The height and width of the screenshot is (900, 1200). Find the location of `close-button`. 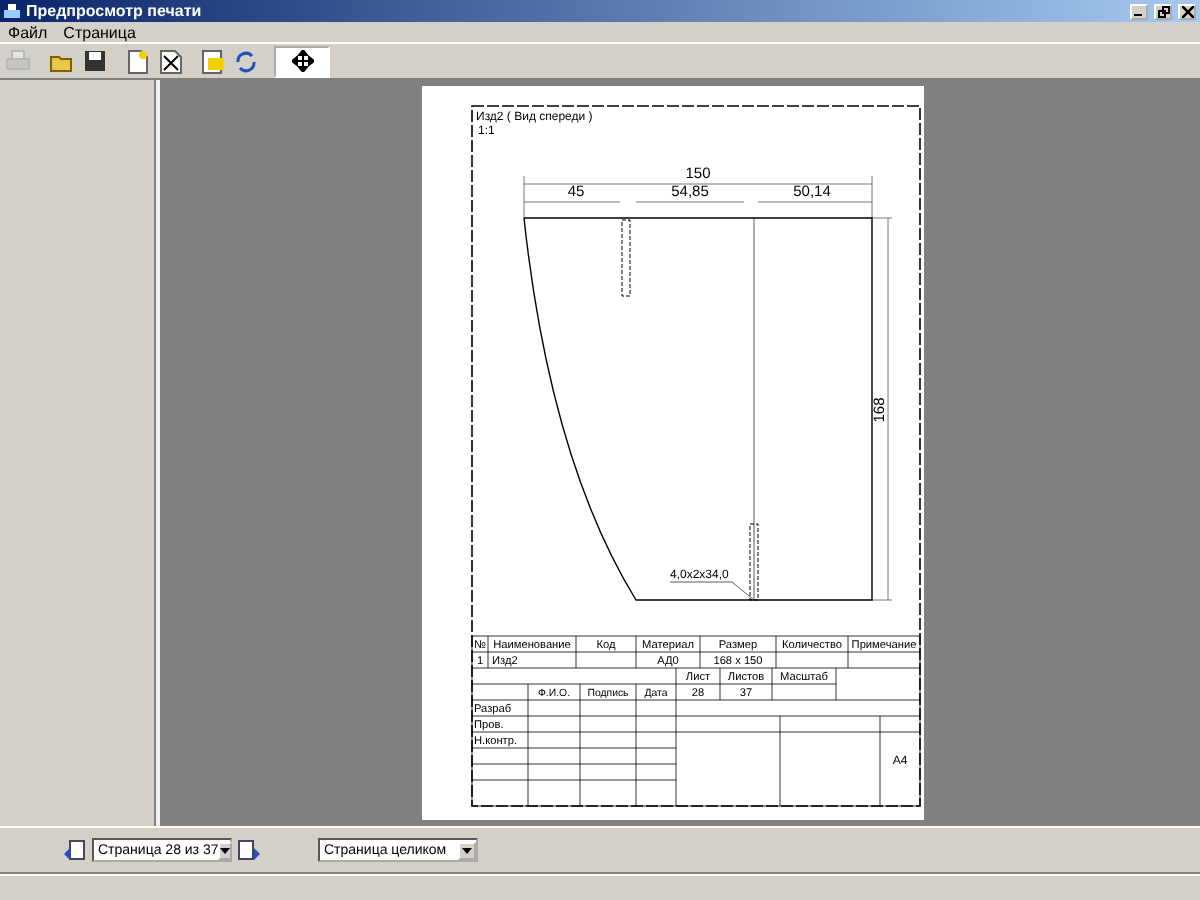

close-button is located at coordinates (1187, 11).